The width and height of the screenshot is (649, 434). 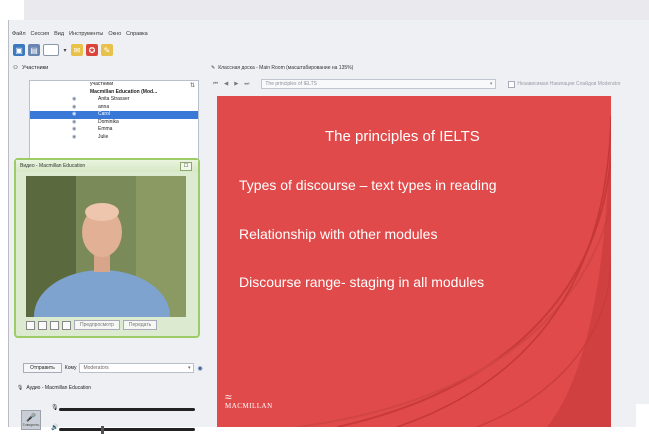 I want to click on menu-help: Справка, so click(x=137, y=34).